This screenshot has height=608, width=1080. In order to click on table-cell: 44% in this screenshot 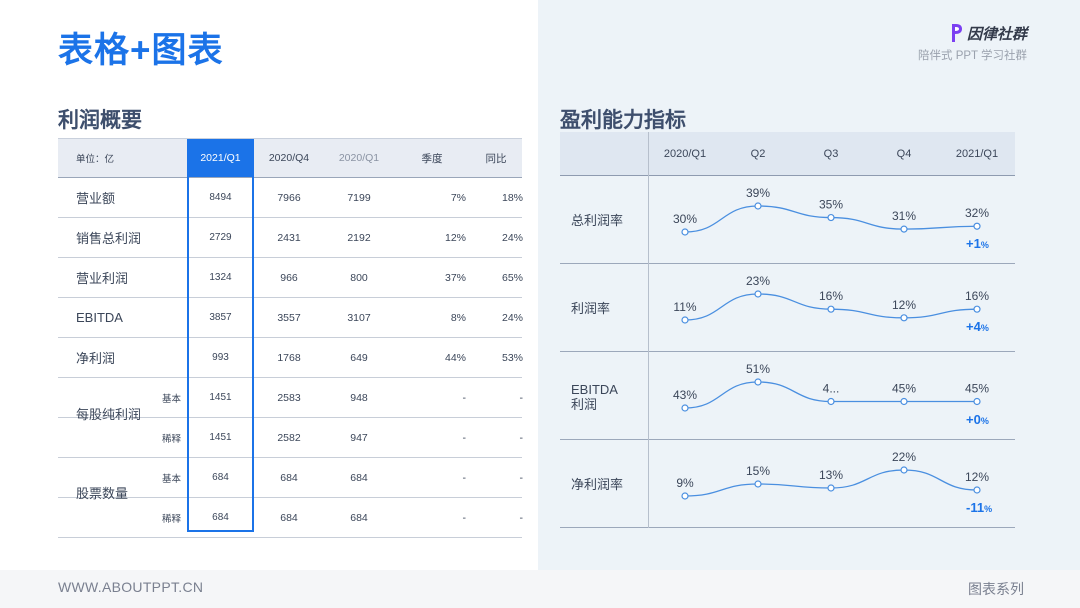, I will do `click(455, 357)`.